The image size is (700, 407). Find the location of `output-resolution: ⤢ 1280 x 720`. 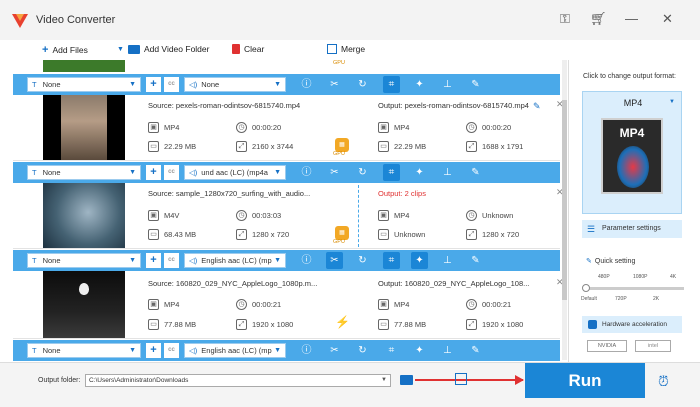

output-resolution: ⤢ 1280 x 720 is located at coordinates (492, 234).